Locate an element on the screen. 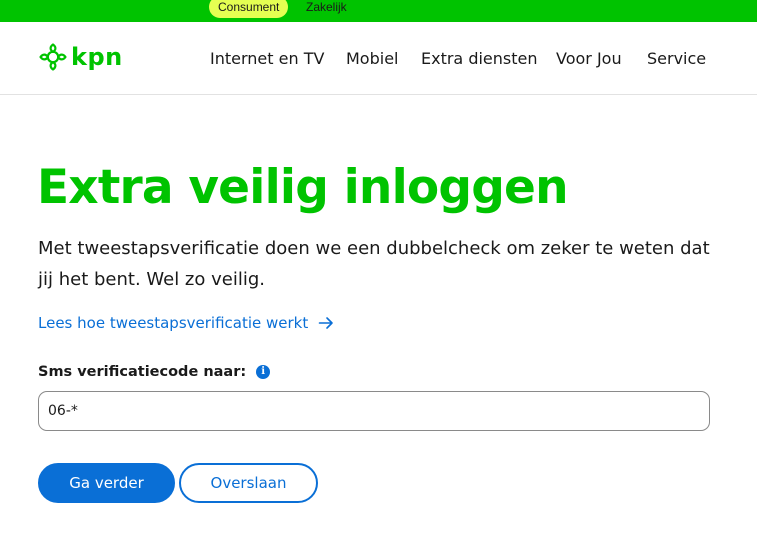 The image size is (757, 535). segment-bar: Consument Zakelijk is located at coordinates (378, 11).